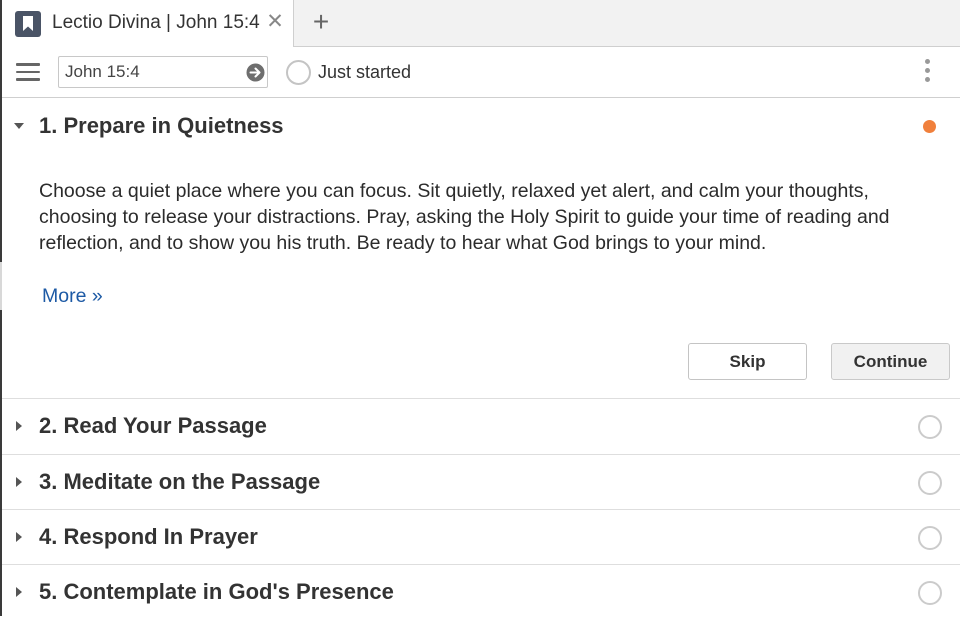 This screenshot has width=960, height=620. I want to click on in-progress-dot-icon, so click(929, 126).